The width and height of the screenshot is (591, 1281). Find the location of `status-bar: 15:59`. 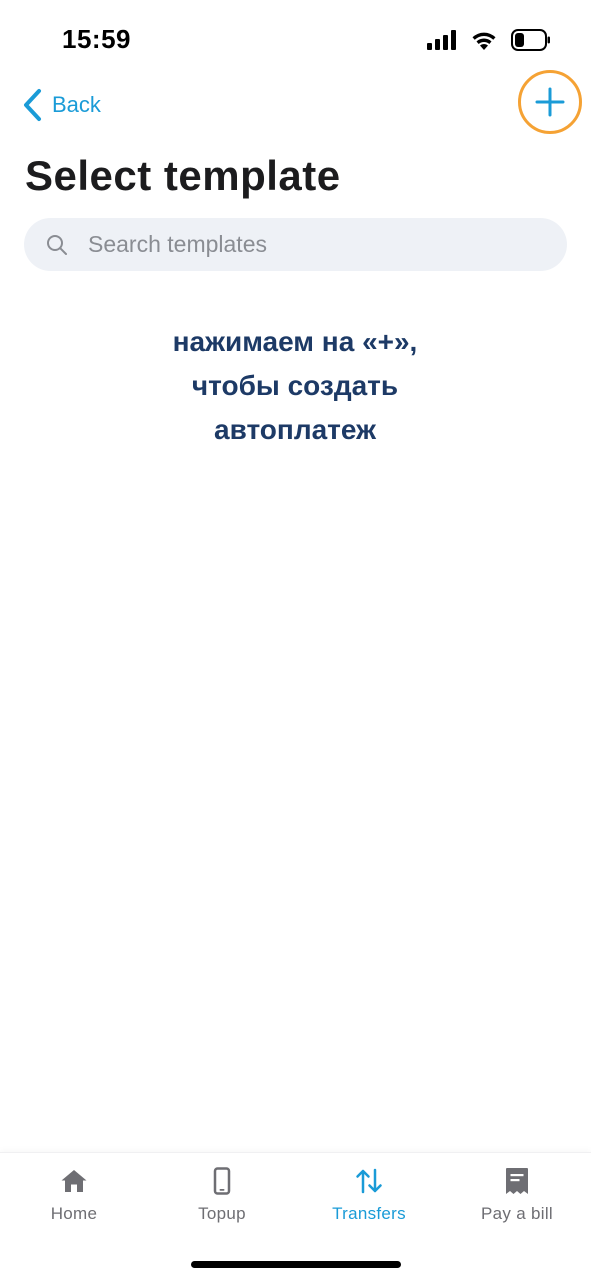

status-bar: 15:59 is located at coordinates (295, 40).